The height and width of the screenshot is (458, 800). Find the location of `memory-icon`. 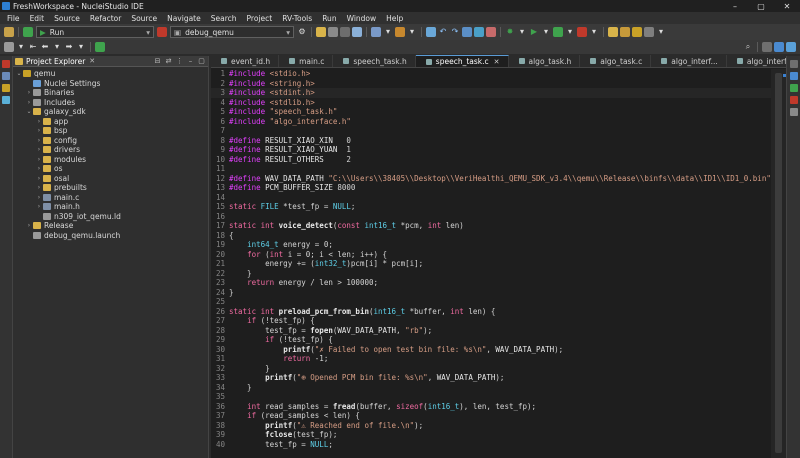

memory-icon is located at coordinates (793, 112).